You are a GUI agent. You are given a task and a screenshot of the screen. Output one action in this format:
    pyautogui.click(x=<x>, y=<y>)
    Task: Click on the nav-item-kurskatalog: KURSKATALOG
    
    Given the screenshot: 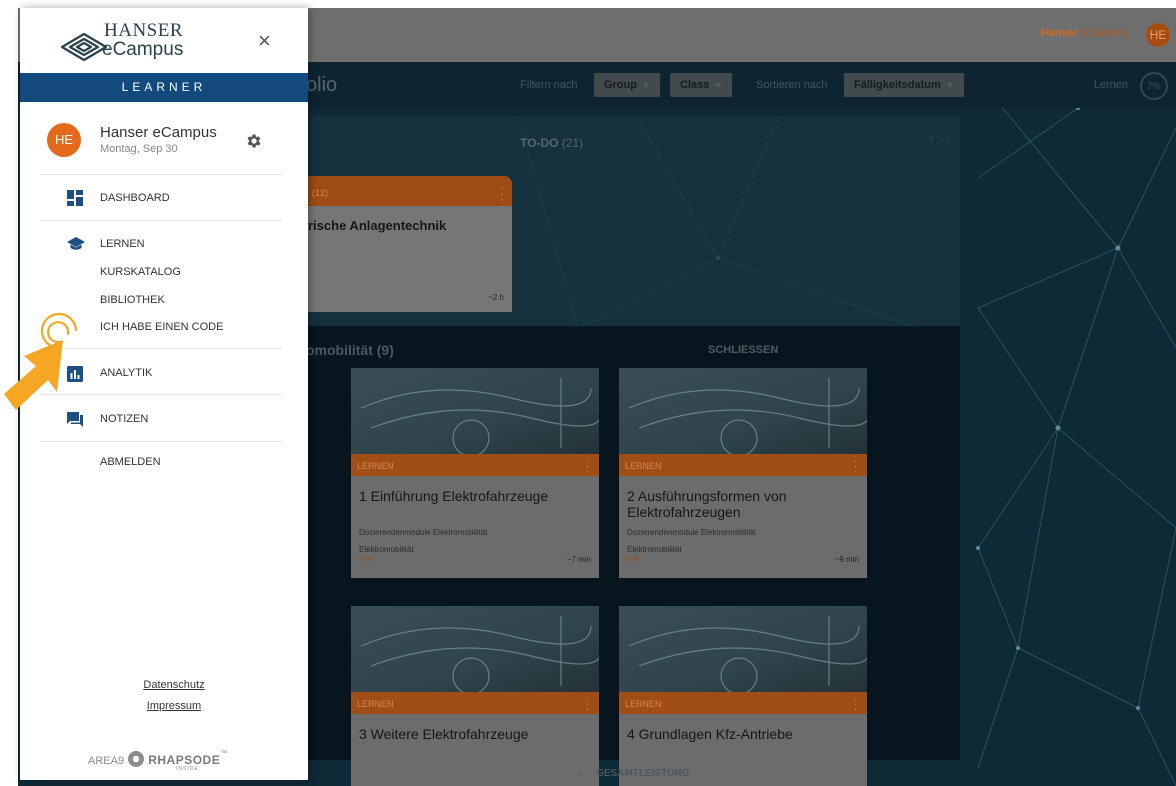 What is the action you would take?
    pyautogui.click(x=140, y=272)
    